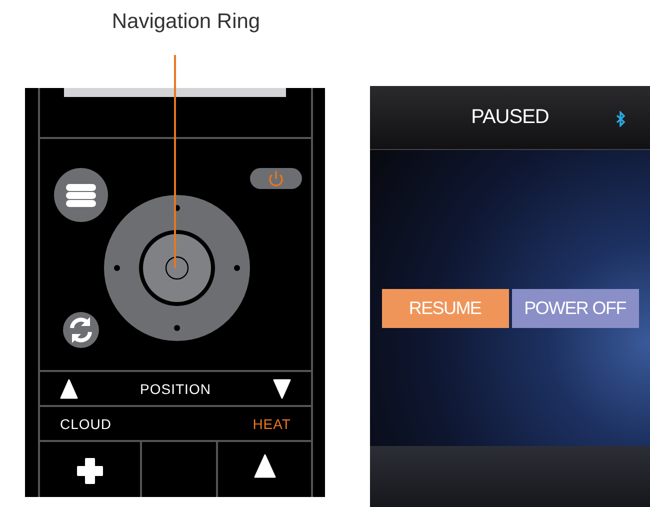 This screenshot has width=650, height=507. Describe the element at coordinates (175, 388) in the screenshot. I see `position-label: POSITION` at that location.